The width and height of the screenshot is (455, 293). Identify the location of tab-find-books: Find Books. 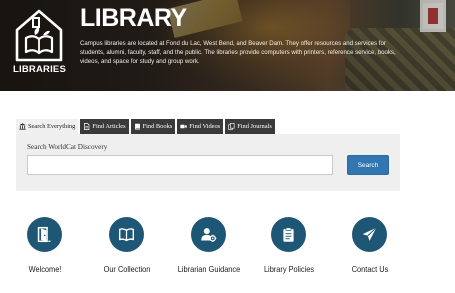
(153, 126).